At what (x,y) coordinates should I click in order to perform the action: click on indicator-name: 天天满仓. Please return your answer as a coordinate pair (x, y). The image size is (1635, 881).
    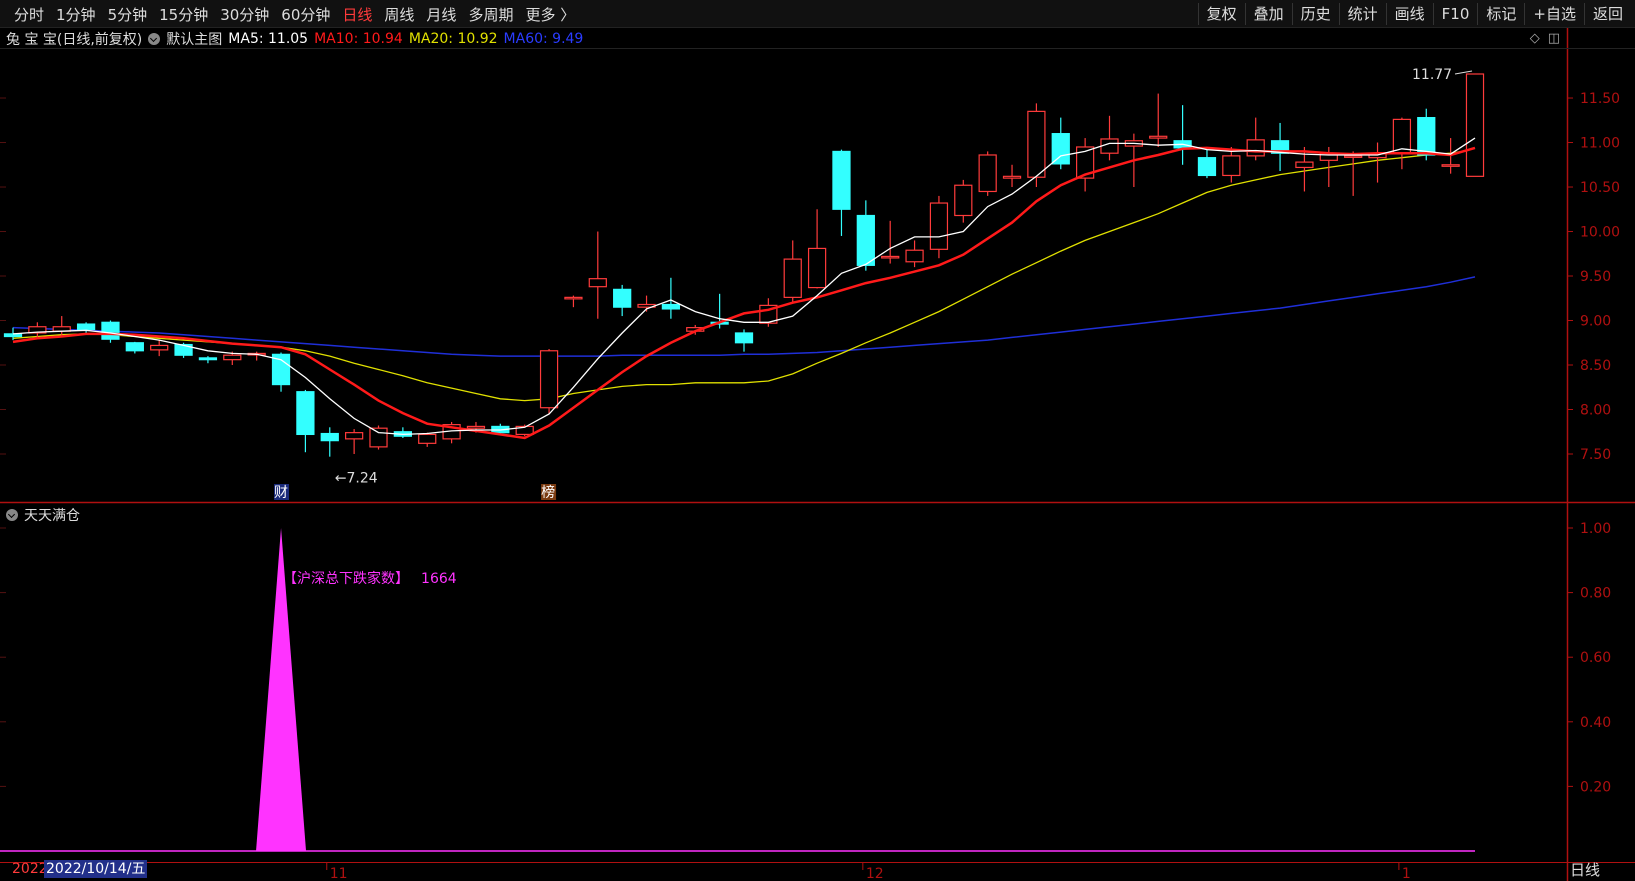
    Looking at the image, I should click on (52, 515).